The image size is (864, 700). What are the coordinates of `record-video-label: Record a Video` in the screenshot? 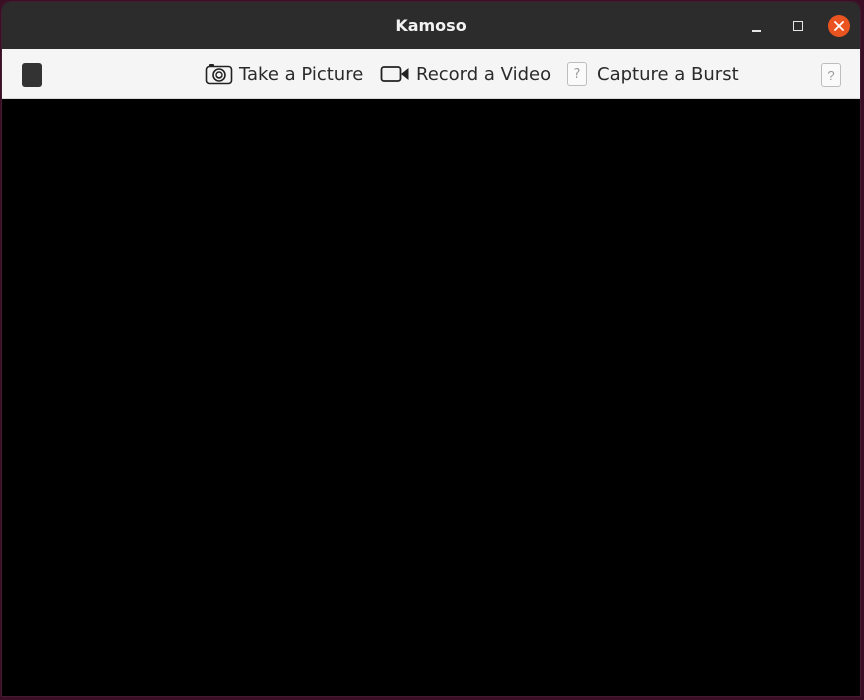 It's located at (484, 74).